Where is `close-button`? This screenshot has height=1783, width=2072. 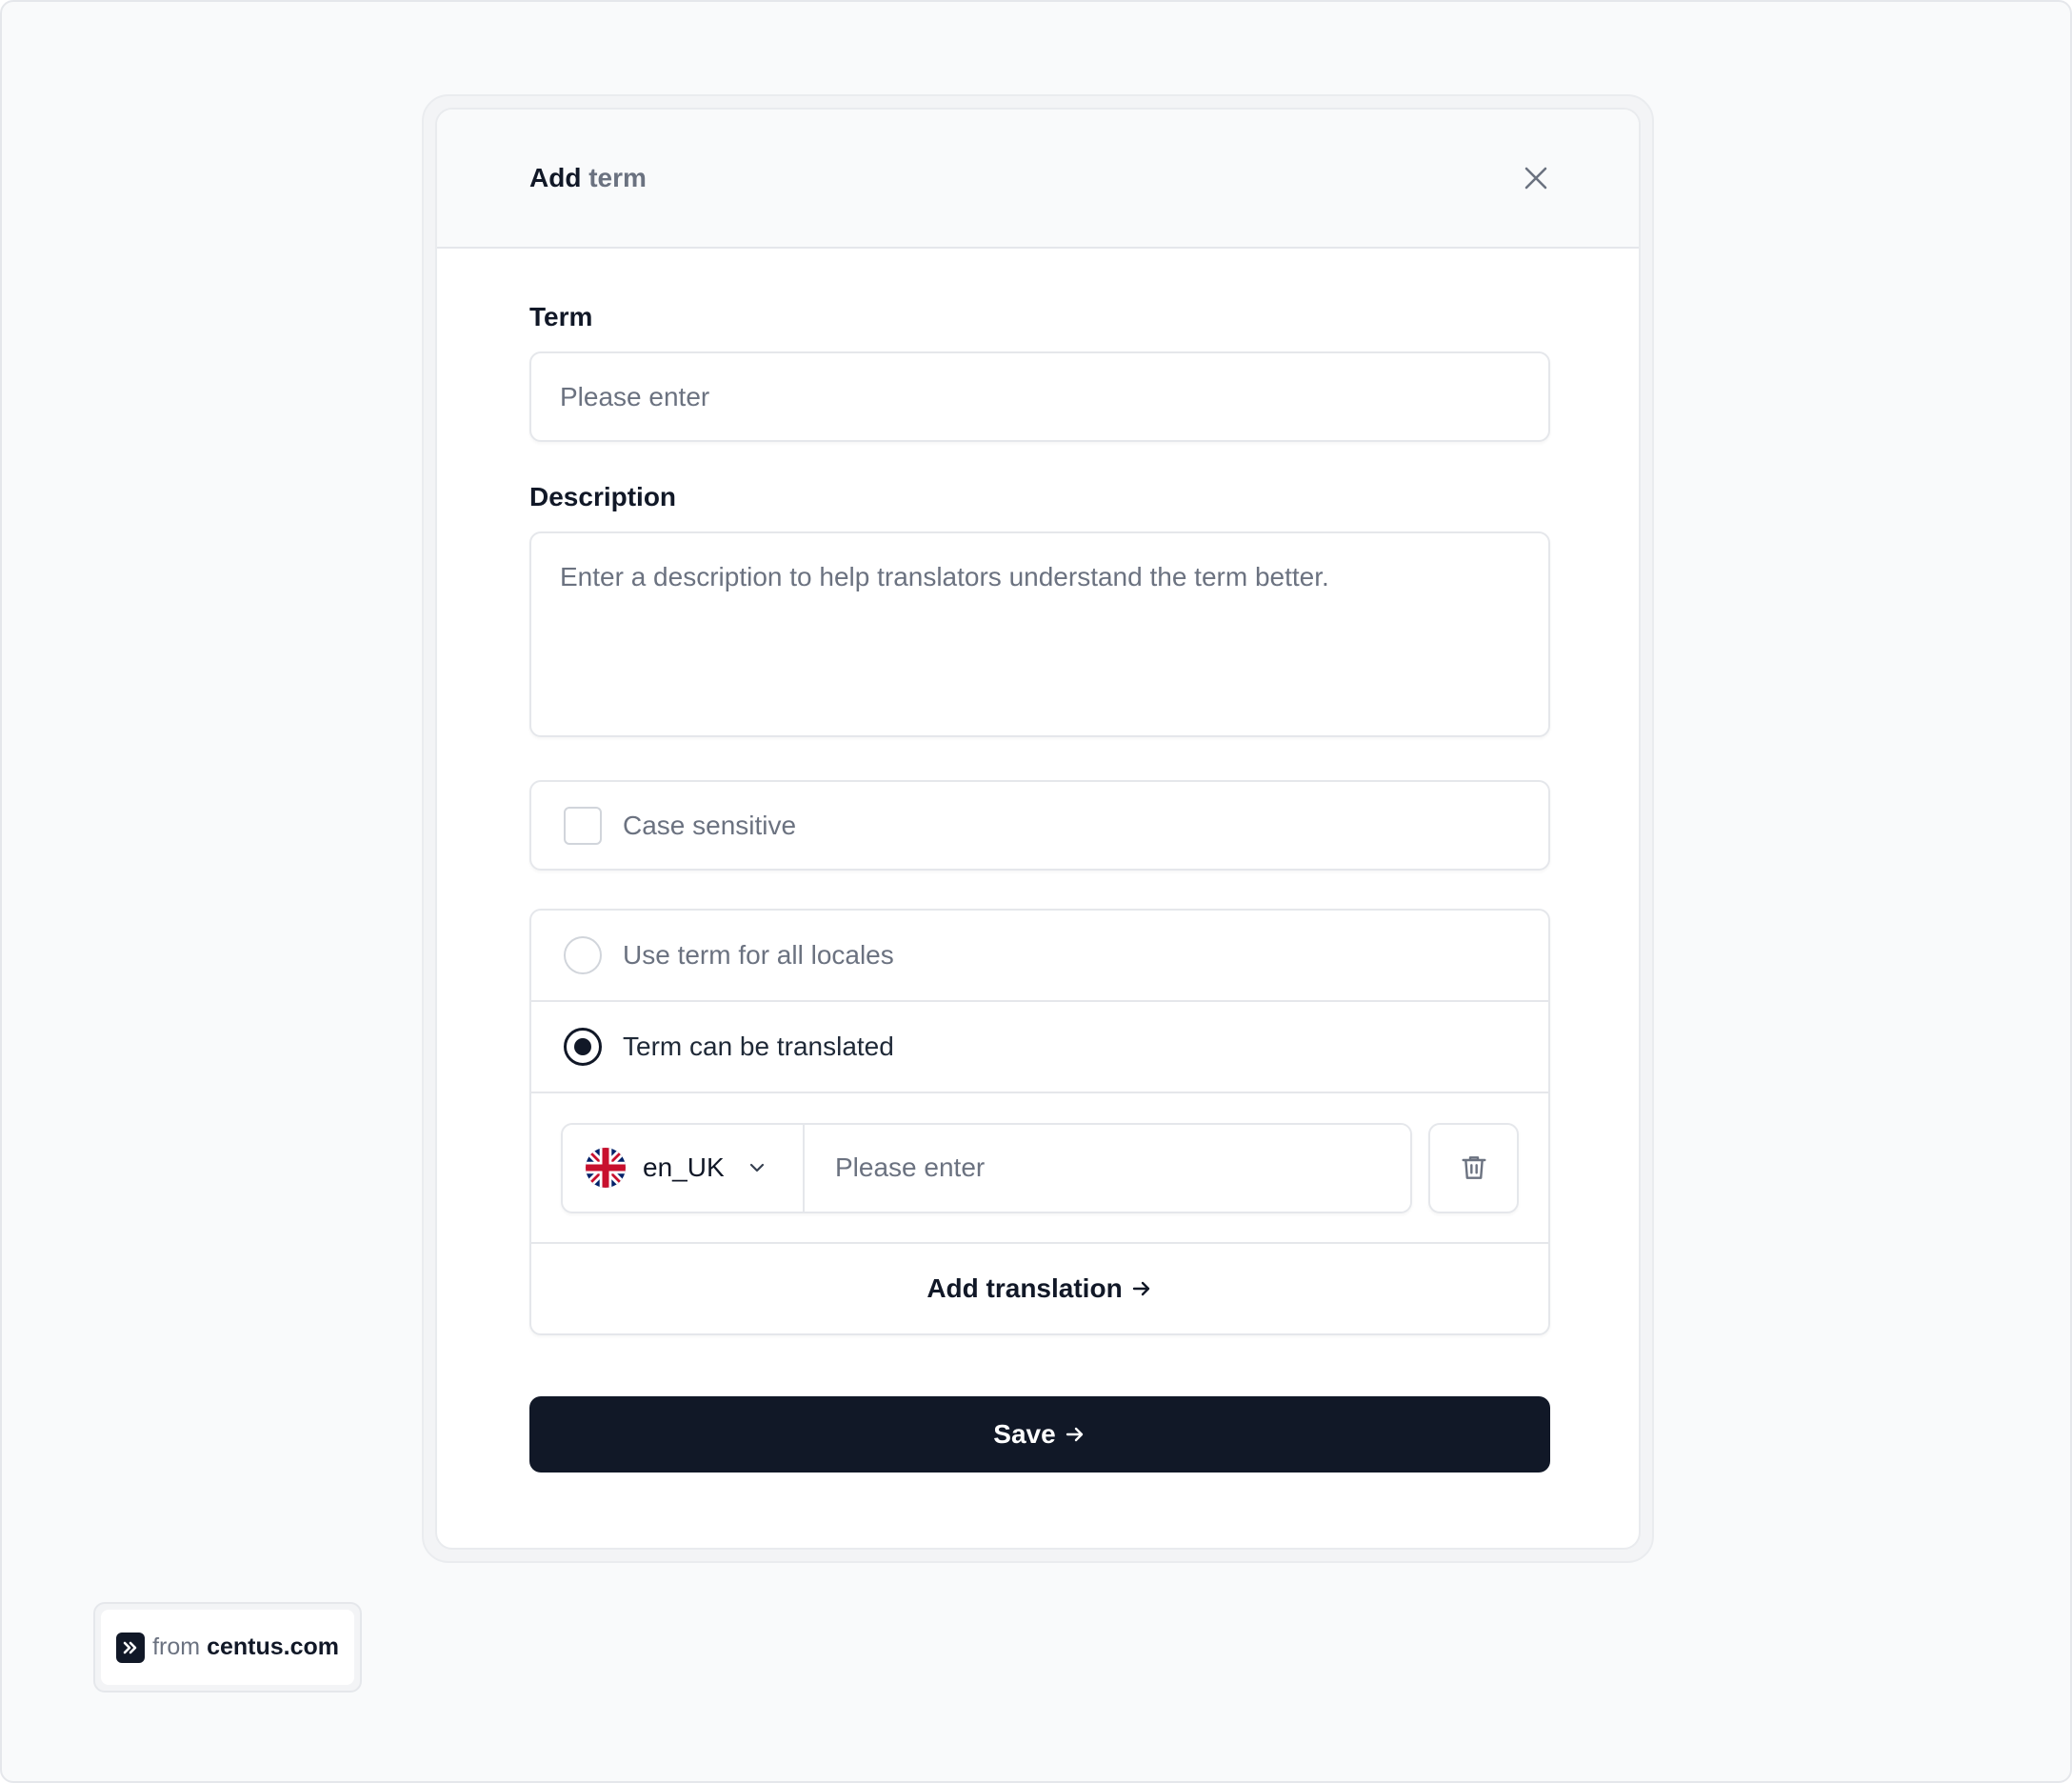 close-button is located at coordinates (1536, 178).